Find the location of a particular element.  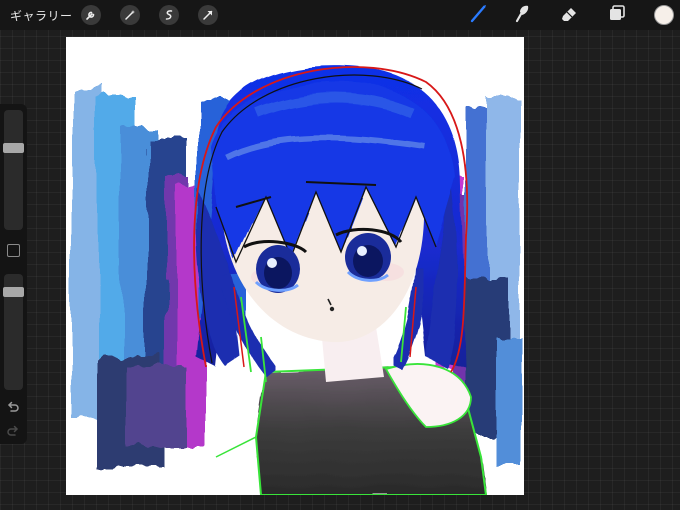

brush-tool-button is located at coordinates (479, 15).